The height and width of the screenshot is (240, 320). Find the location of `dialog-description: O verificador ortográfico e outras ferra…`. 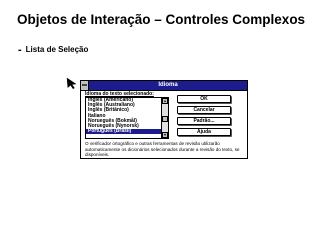

dialog-description: O verificador ortográfico e outras ferra… is located at coordinates (162, 149).